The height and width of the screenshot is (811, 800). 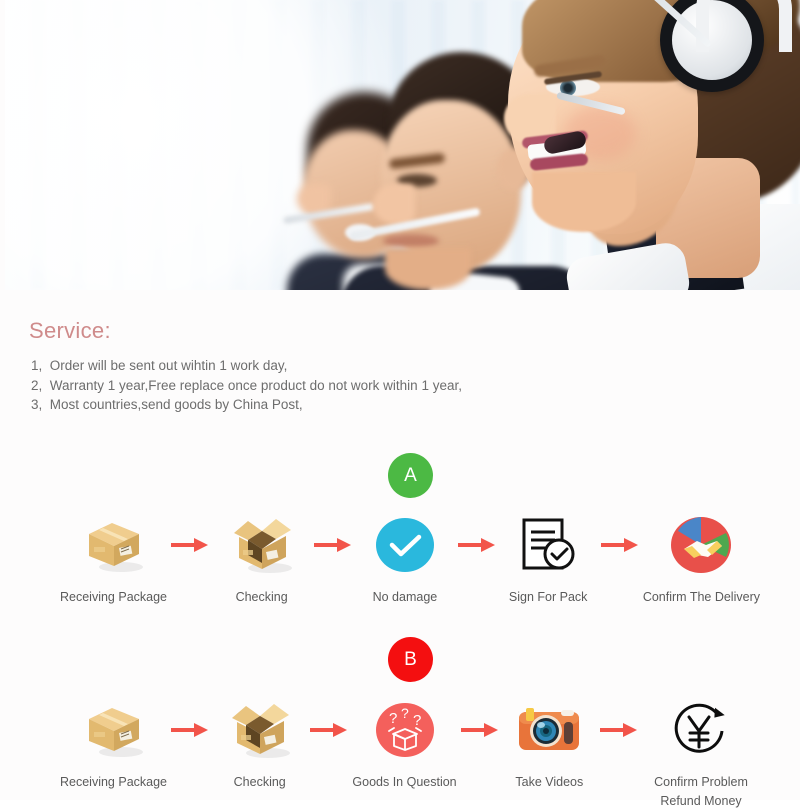 What do you see at coordinates (701, 730) in the screenshot?
I see `yen-refund-icon` at bounding box center [701, 730].